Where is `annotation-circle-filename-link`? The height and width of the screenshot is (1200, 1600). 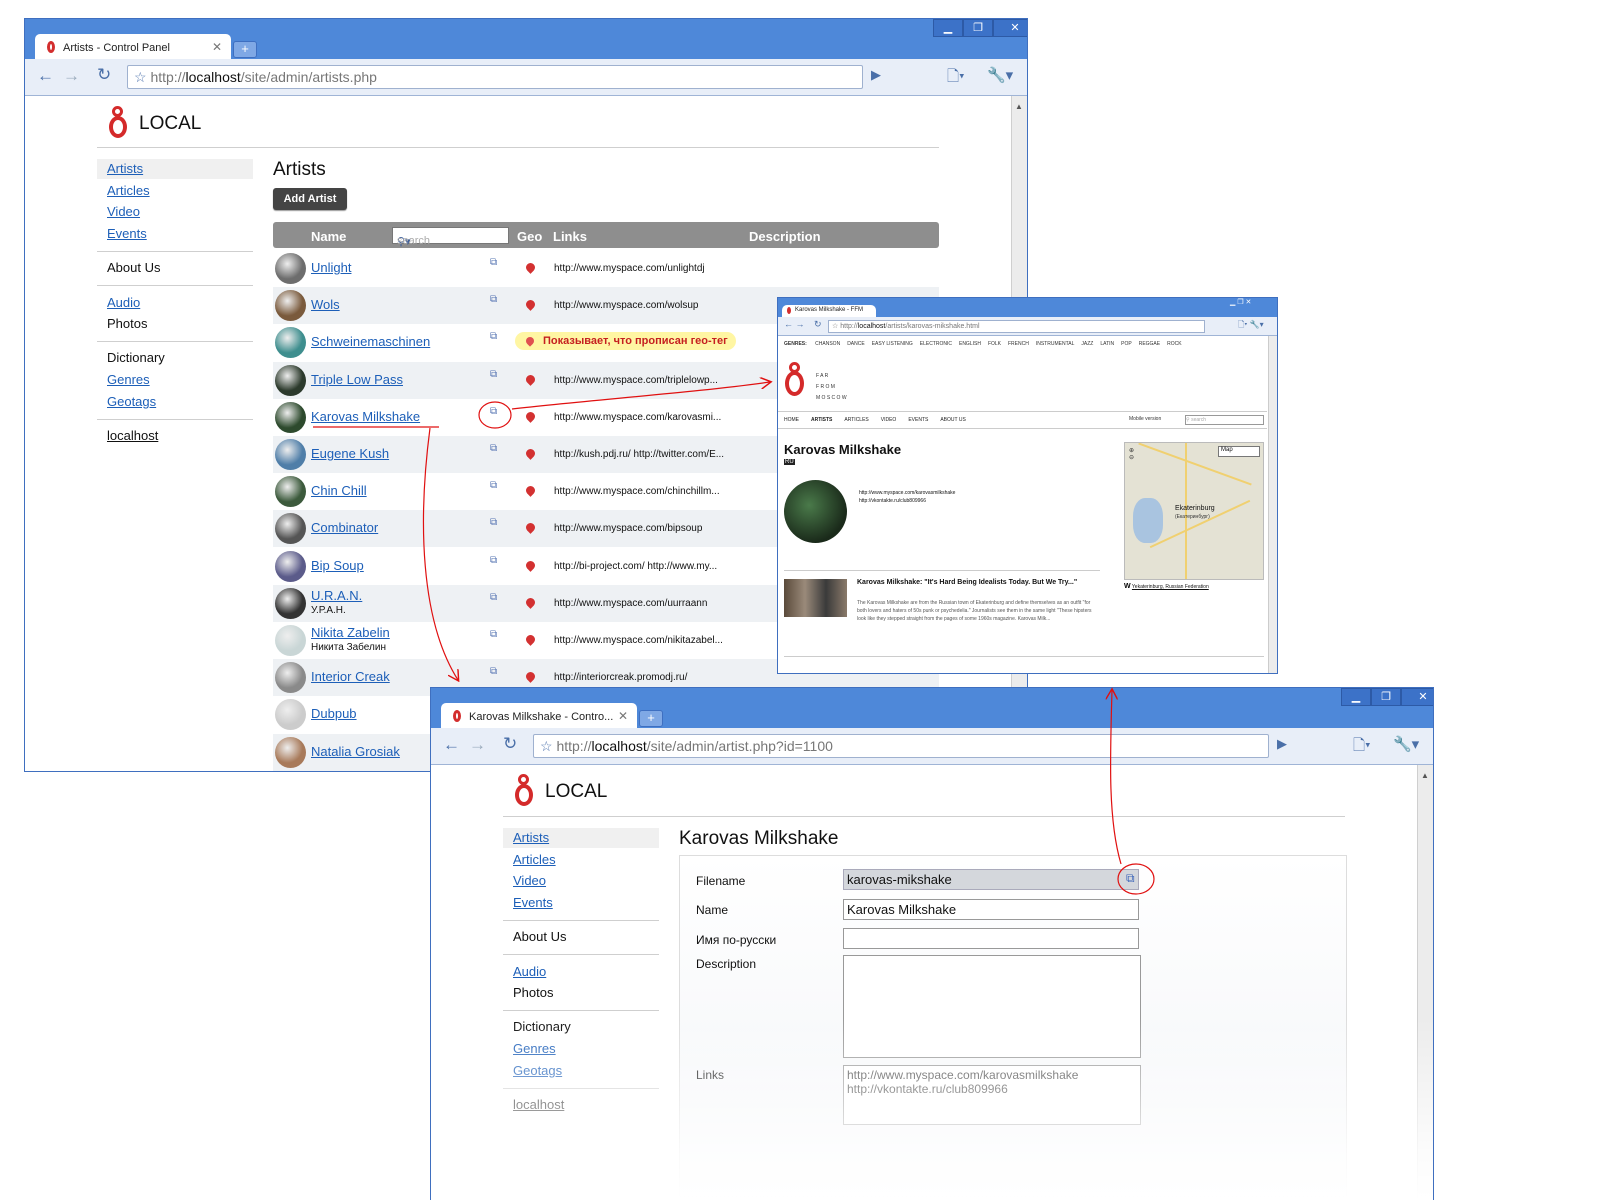 annotation-circle-filename-link is located at coordinates (1136, 879).